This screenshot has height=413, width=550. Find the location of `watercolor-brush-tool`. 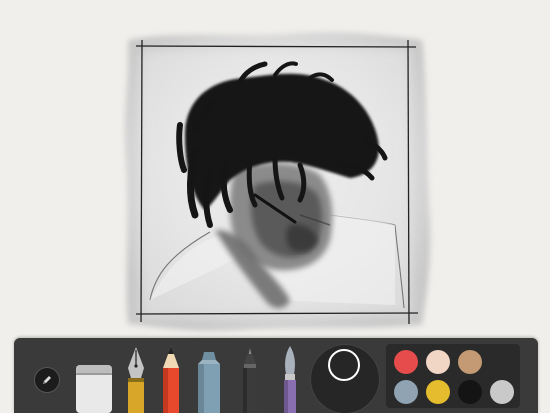

watercolor-brush-tool is located at coordinates (290, 378).